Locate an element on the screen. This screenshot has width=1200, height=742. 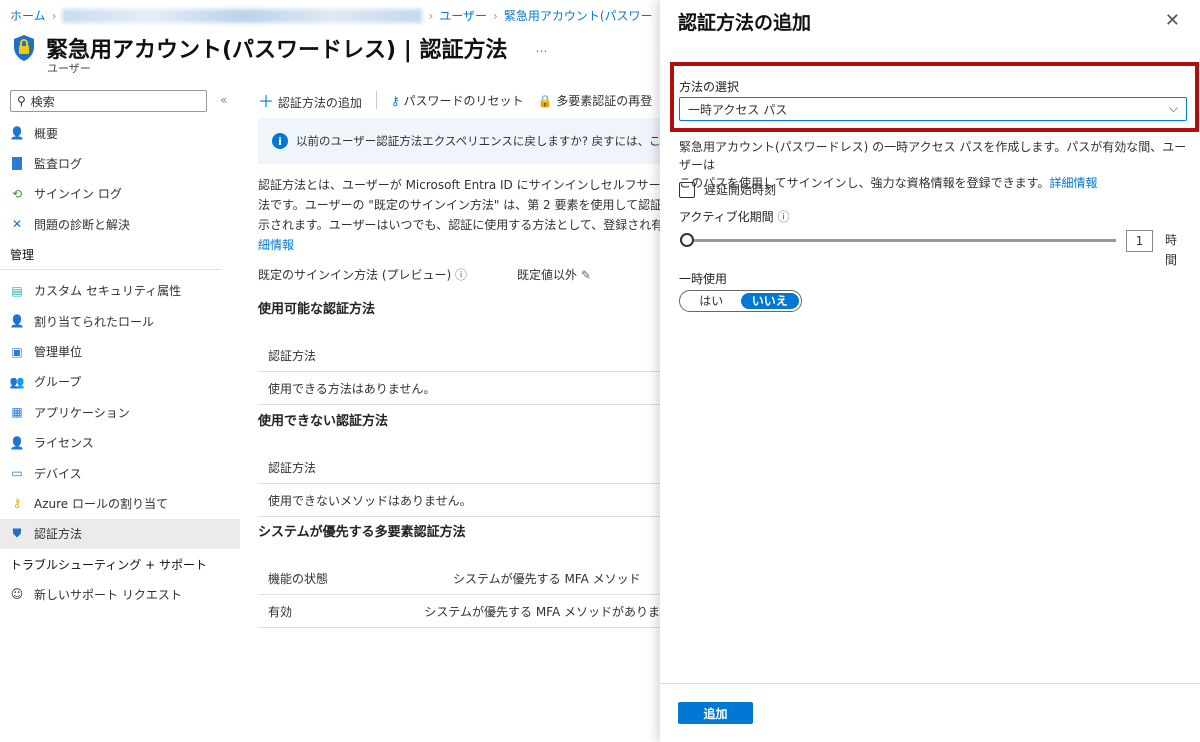
add-button: 追加 is located at coordinates (715, 713).